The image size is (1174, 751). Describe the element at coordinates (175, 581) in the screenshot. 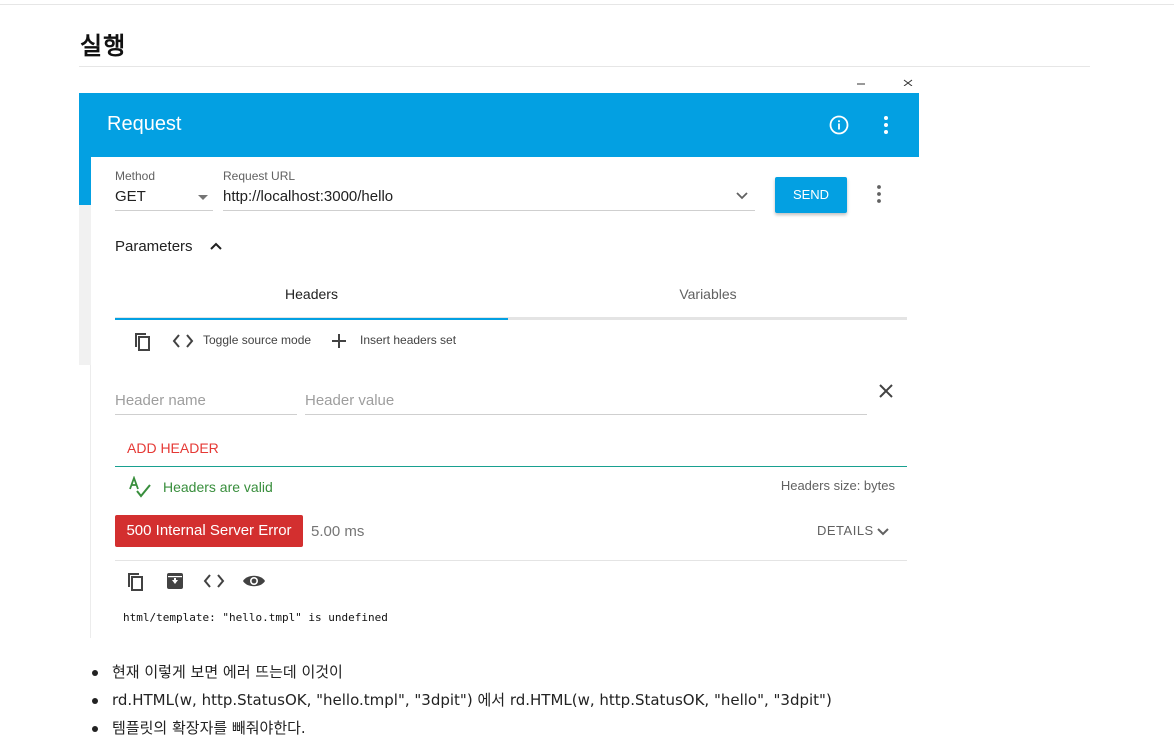

I see `archive-icon` at that location.